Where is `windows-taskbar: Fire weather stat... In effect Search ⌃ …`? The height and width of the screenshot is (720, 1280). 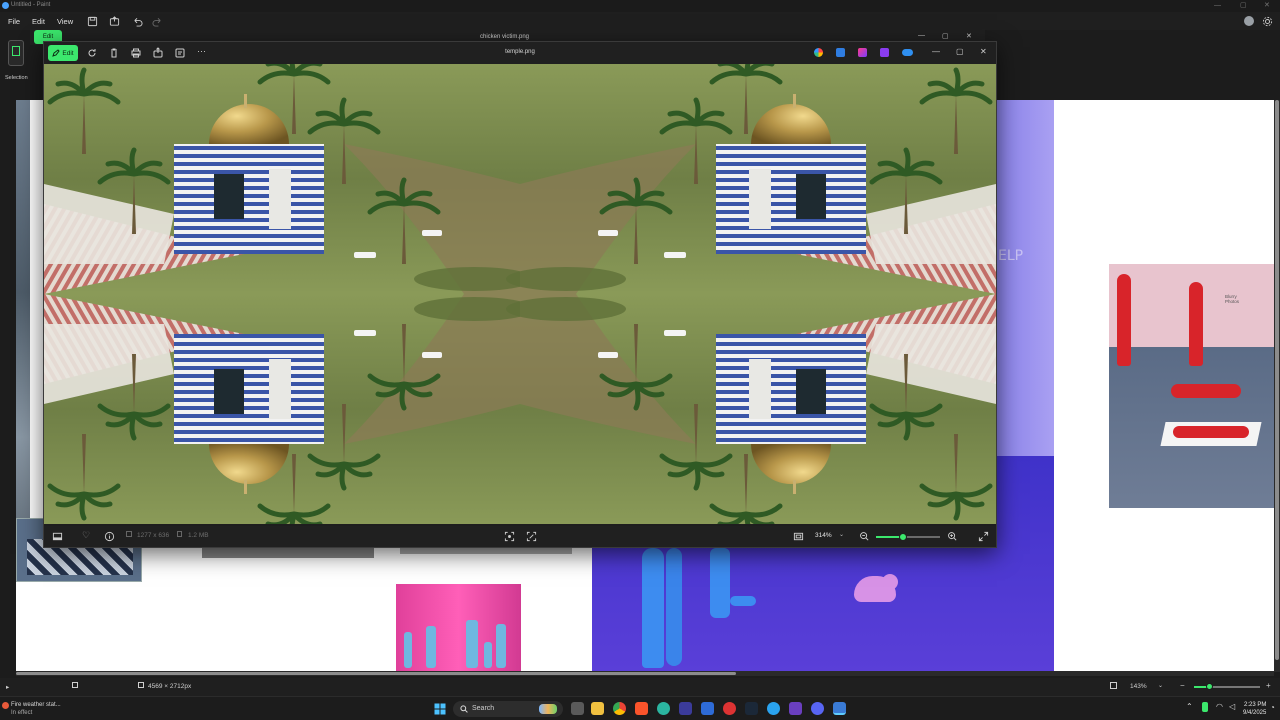 windows-taskbar: Fire weather stat... In effect Search ⌃ … is located at coordinates (640, 708).